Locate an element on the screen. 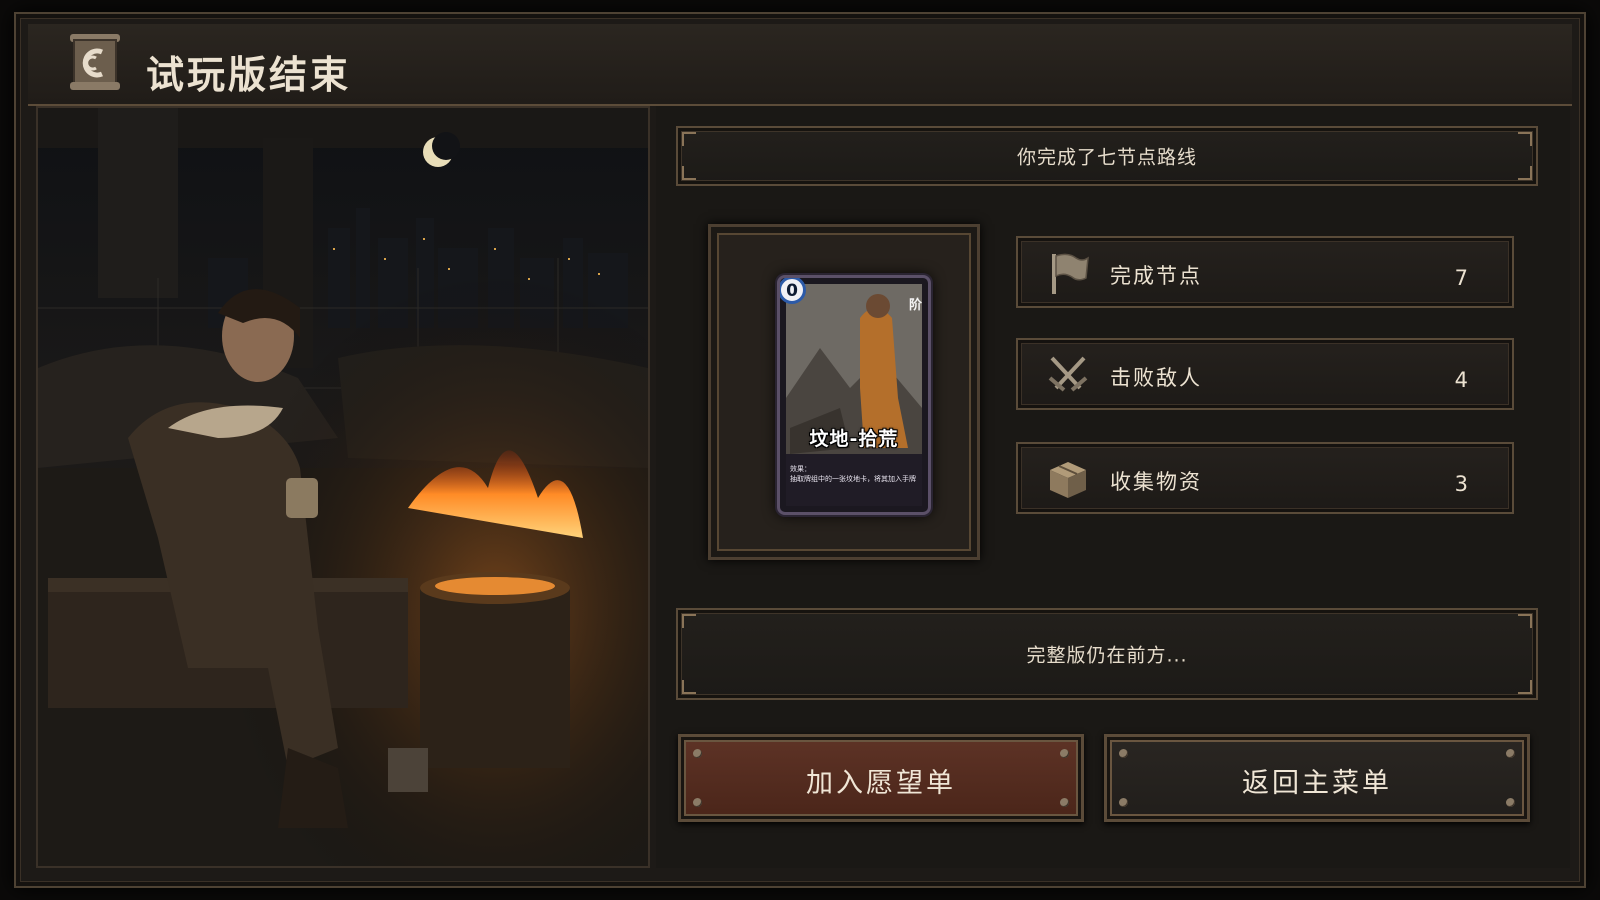  title-bar: 试玩版结束 is located at coordinates (800, 65).